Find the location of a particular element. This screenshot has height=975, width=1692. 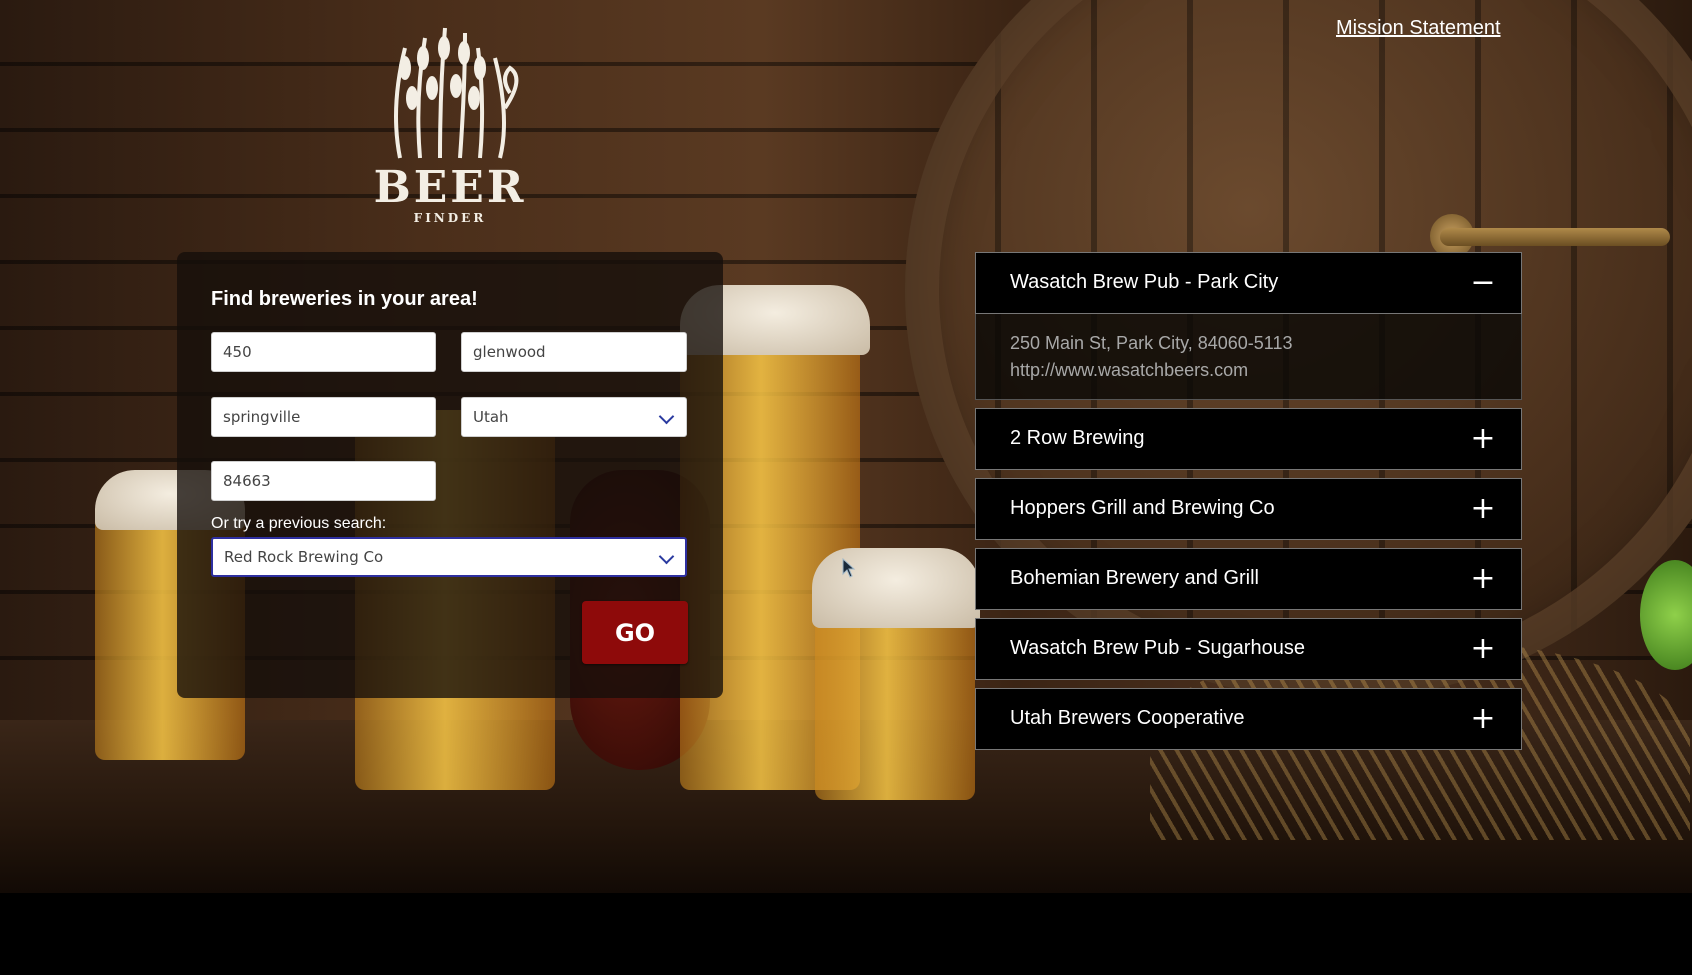

background-tap is located at coordinates (1555, 237).